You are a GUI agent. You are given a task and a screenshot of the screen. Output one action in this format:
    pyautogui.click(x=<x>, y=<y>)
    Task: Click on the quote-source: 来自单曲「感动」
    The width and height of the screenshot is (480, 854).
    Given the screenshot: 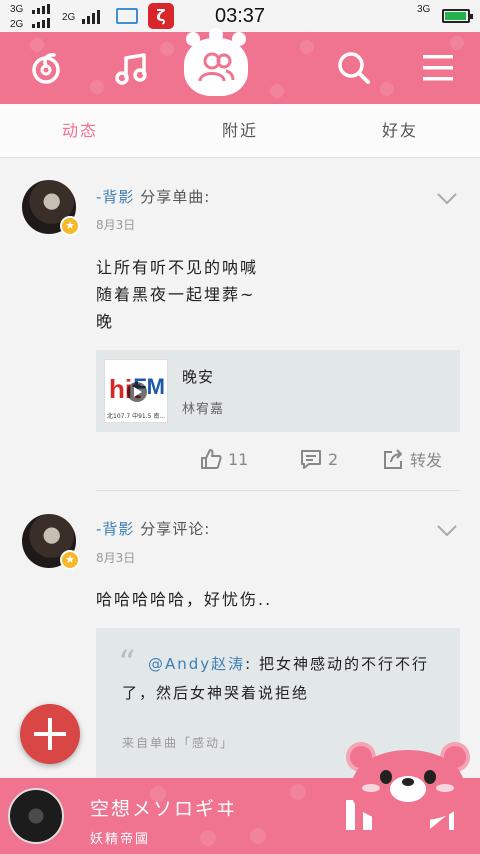 What is the action you would take?
    pyautogui.click(x=178, y=742)
    